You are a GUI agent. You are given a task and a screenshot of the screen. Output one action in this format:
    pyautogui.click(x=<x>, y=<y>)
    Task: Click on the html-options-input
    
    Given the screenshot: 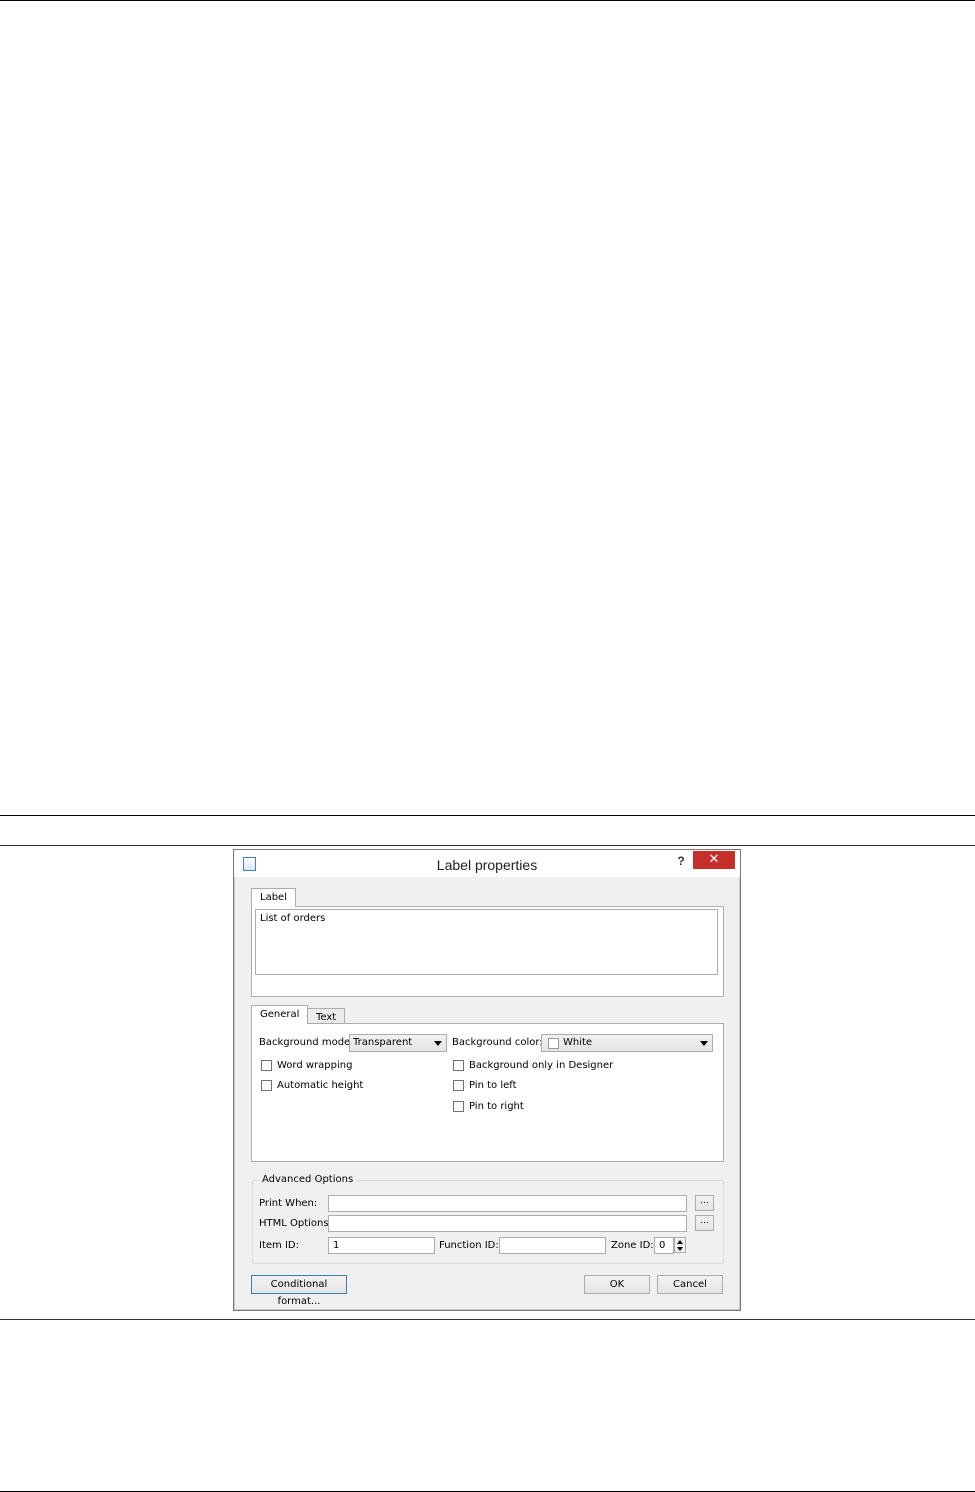 What is the action you would take?
    pyautogui.click(x=507, y=1223)
    